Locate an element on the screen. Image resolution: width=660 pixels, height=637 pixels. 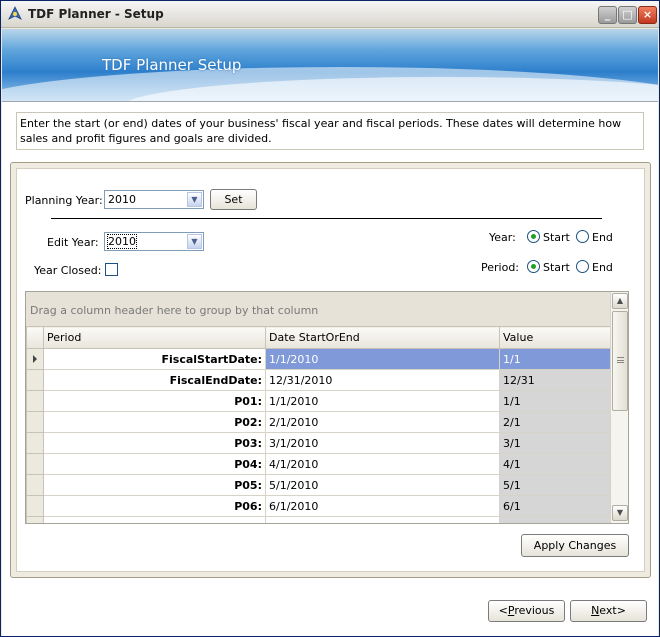
year-radio-label: Year: is located at coordinates (502, 237).